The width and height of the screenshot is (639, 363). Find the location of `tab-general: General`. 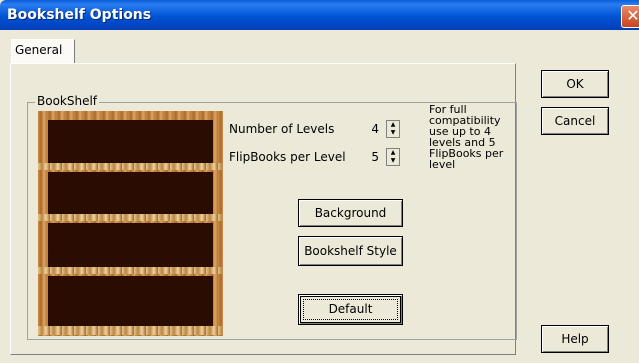

tab-general: General is located at coordinates (43, 51).